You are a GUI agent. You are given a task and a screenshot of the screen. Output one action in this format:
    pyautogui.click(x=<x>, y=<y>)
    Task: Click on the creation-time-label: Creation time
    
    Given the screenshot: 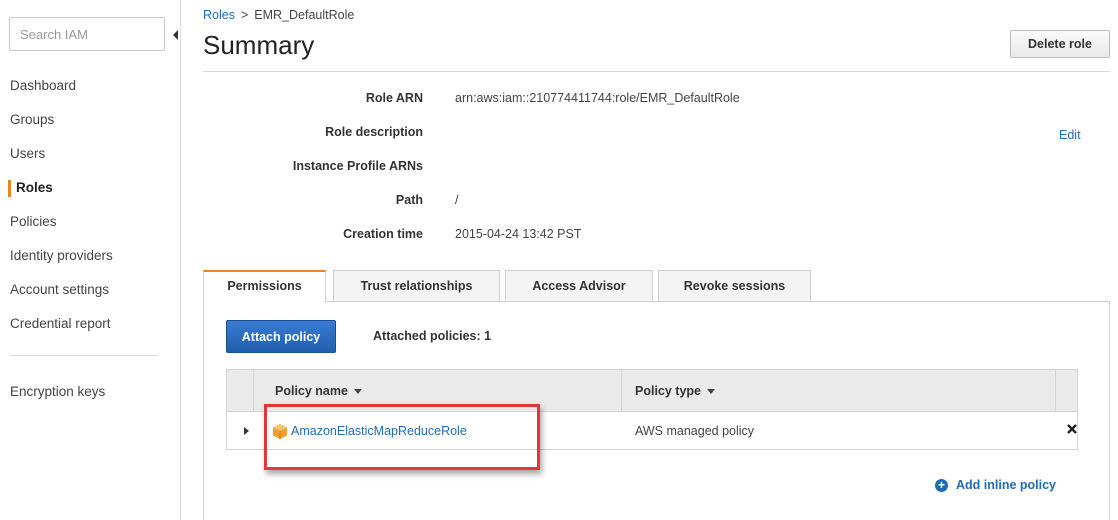 What is the action you would take?
    pyautogui.click(x=383, y=234)
    